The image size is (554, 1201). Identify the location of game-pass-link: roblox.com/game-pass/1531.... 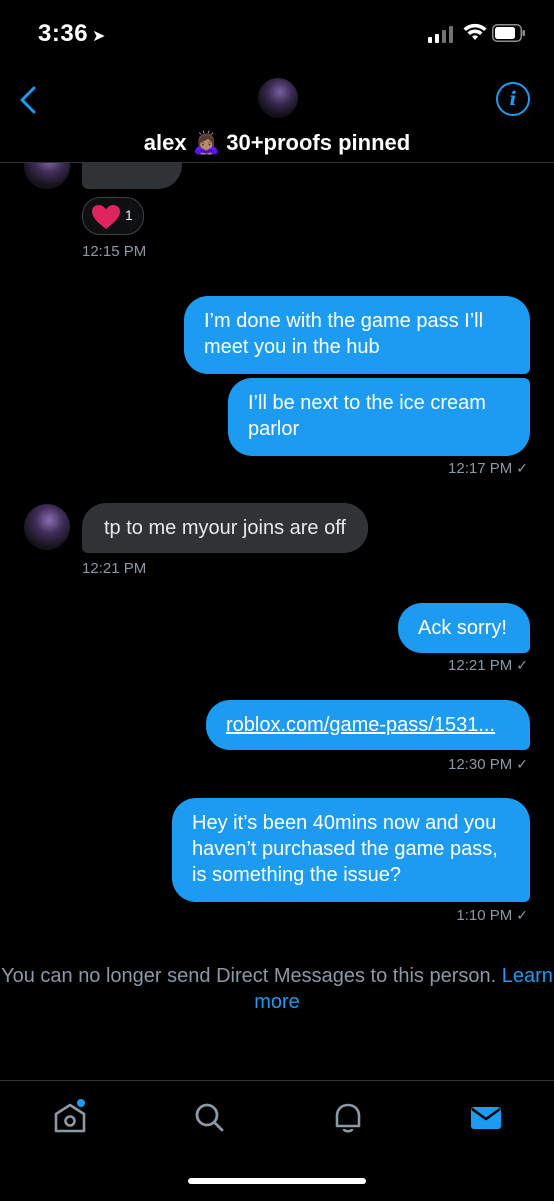
(360, 725).